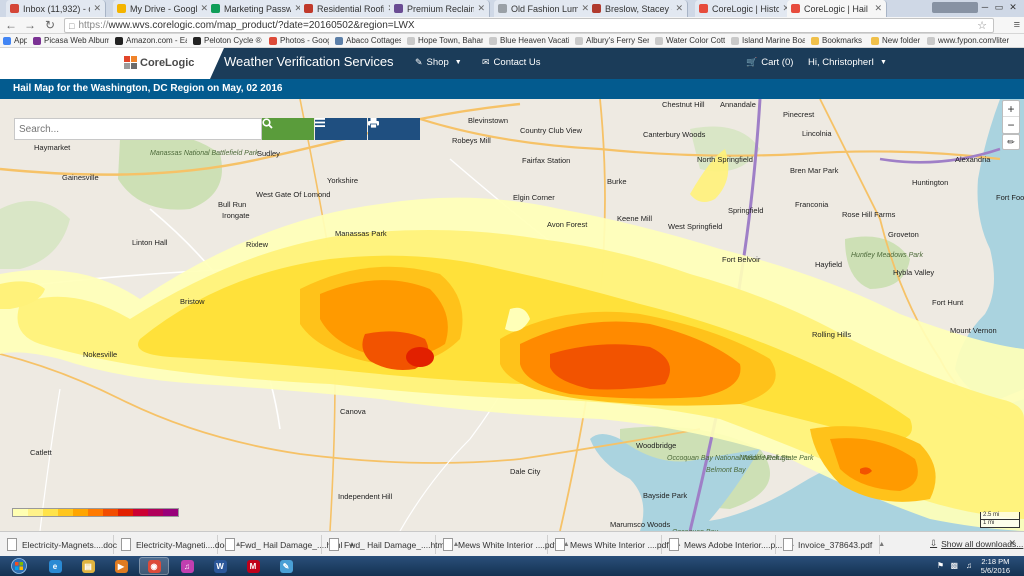 The width and height of the screenshot is (1024, 576). Describe the element at coordinates (955, 7) in the screenshot. I see `profile-badge` at that location.